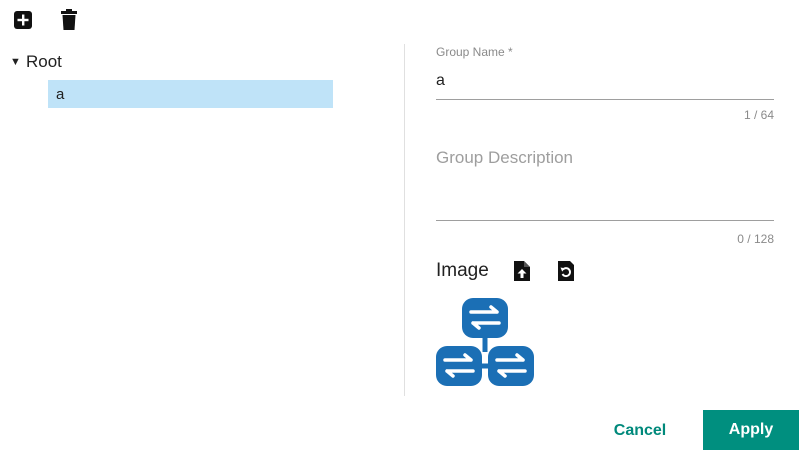 Image resolution: width=799 pixels, height=450 pixels. I want to click on apply-button: Apply, so click(751, 430).